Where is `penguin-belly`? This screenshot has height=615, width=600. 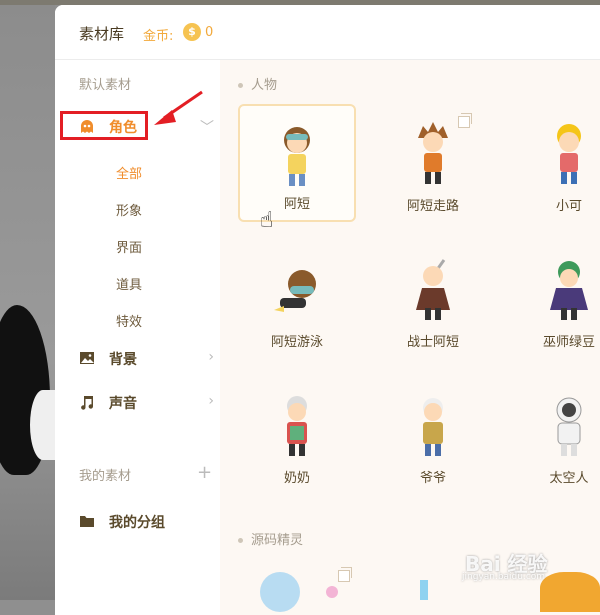
penguin-belly is located at coordinates (43, 425).